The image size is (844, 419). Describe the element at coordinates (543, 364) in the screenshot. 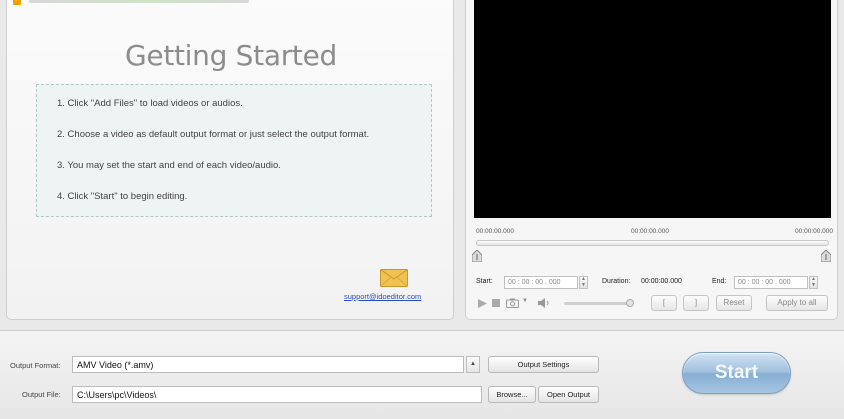

I see `output-settings-button: Output Settings` at that location.